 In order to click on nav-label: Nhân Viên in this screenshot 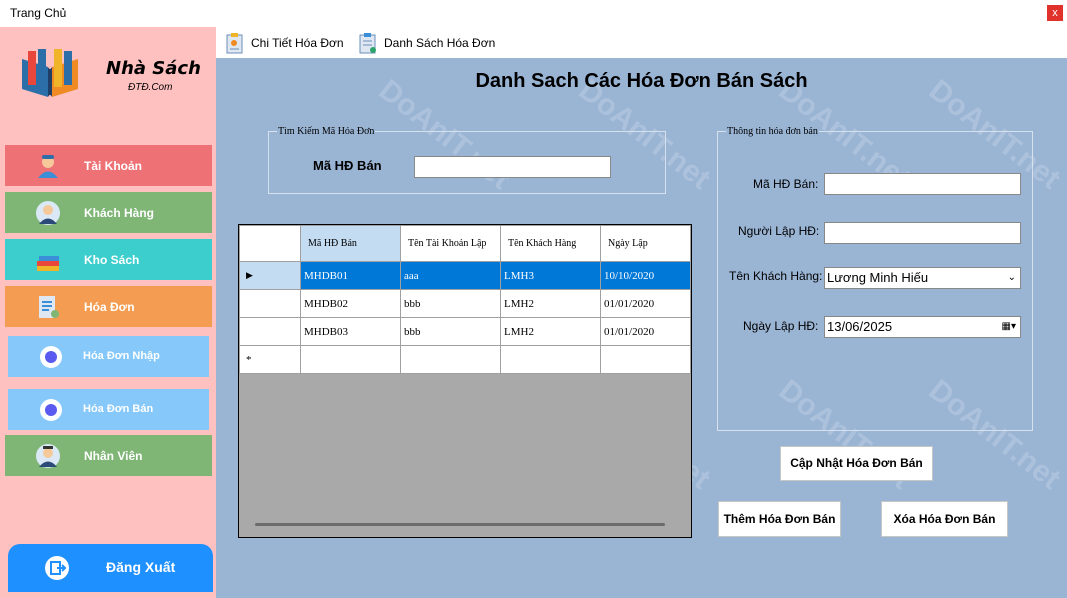, I will do `click(113, 456)`.